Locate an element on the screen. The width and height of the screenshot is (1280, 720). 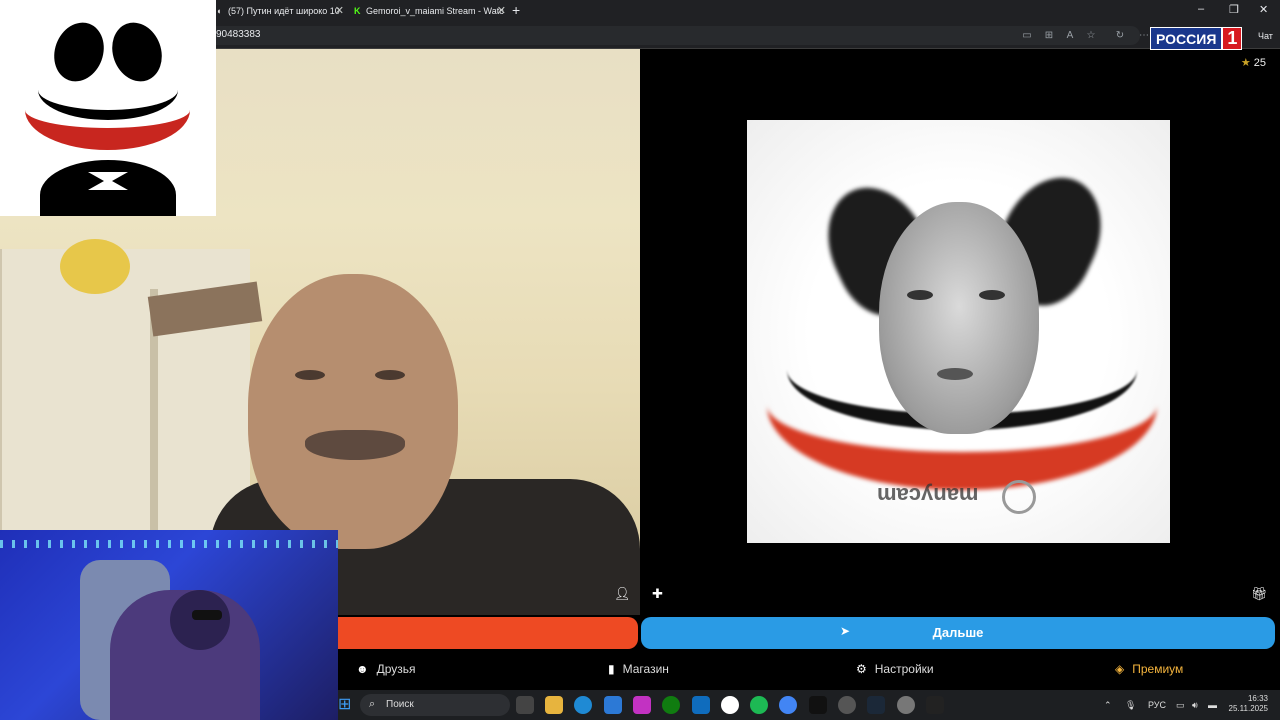
effects-icon: ✚ is located at coordinates (657, 594).